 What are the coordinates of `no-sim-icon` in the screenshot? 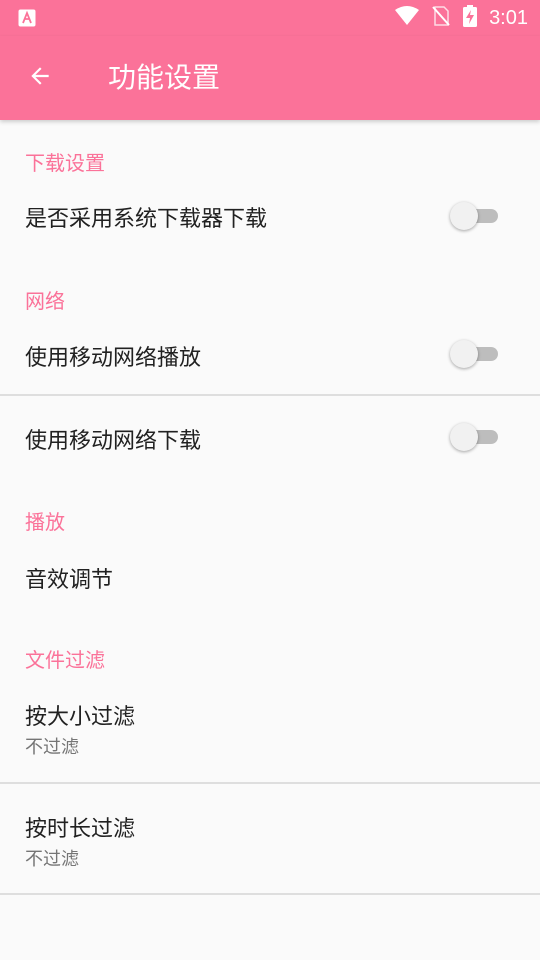 It's located at (441, 18).